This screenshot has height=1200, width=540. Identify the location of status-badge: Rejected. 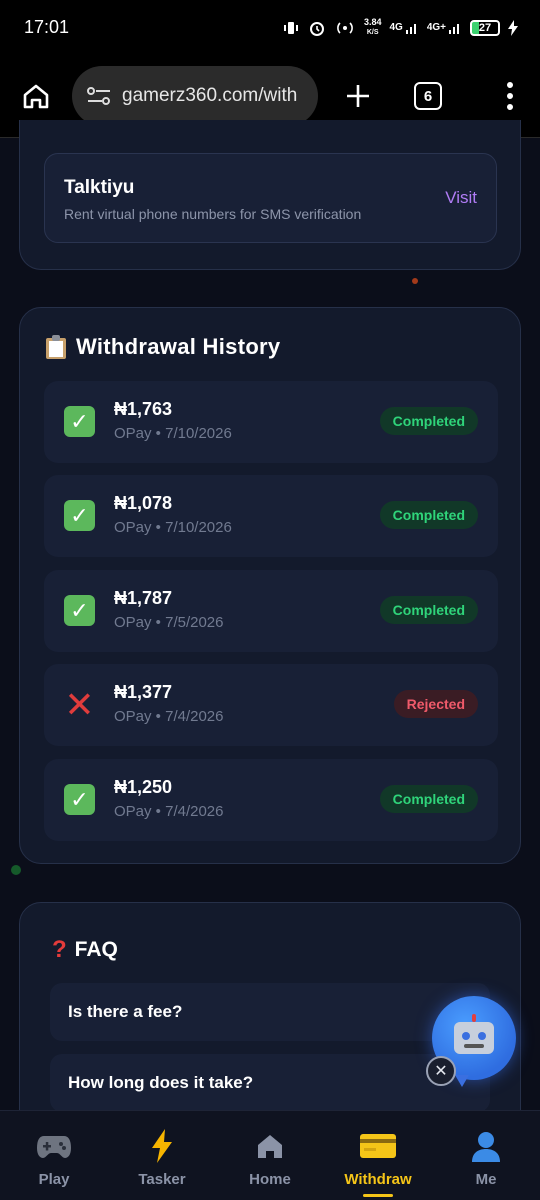
(435, 704).